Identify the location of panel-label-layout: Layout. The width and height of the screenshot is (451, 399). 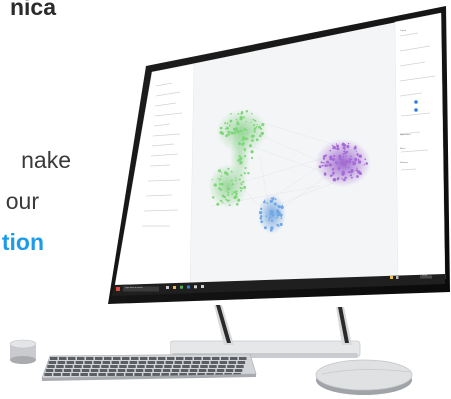
(403, 31).